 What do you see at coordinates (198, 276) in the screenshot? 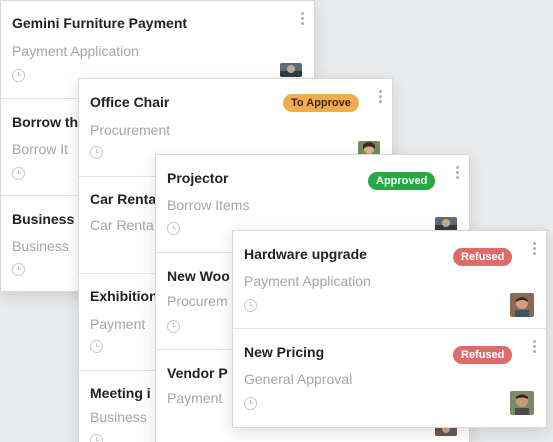
I see `card-title: New Woo` at bounding box center [198, 276].